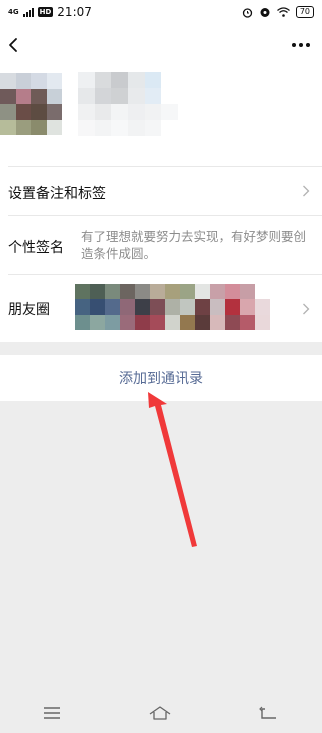 This screenshot has width=322, height=733. Describe the element at coordinates (128, 104) in the screenshot. I see `nickname-blurred` at that location.